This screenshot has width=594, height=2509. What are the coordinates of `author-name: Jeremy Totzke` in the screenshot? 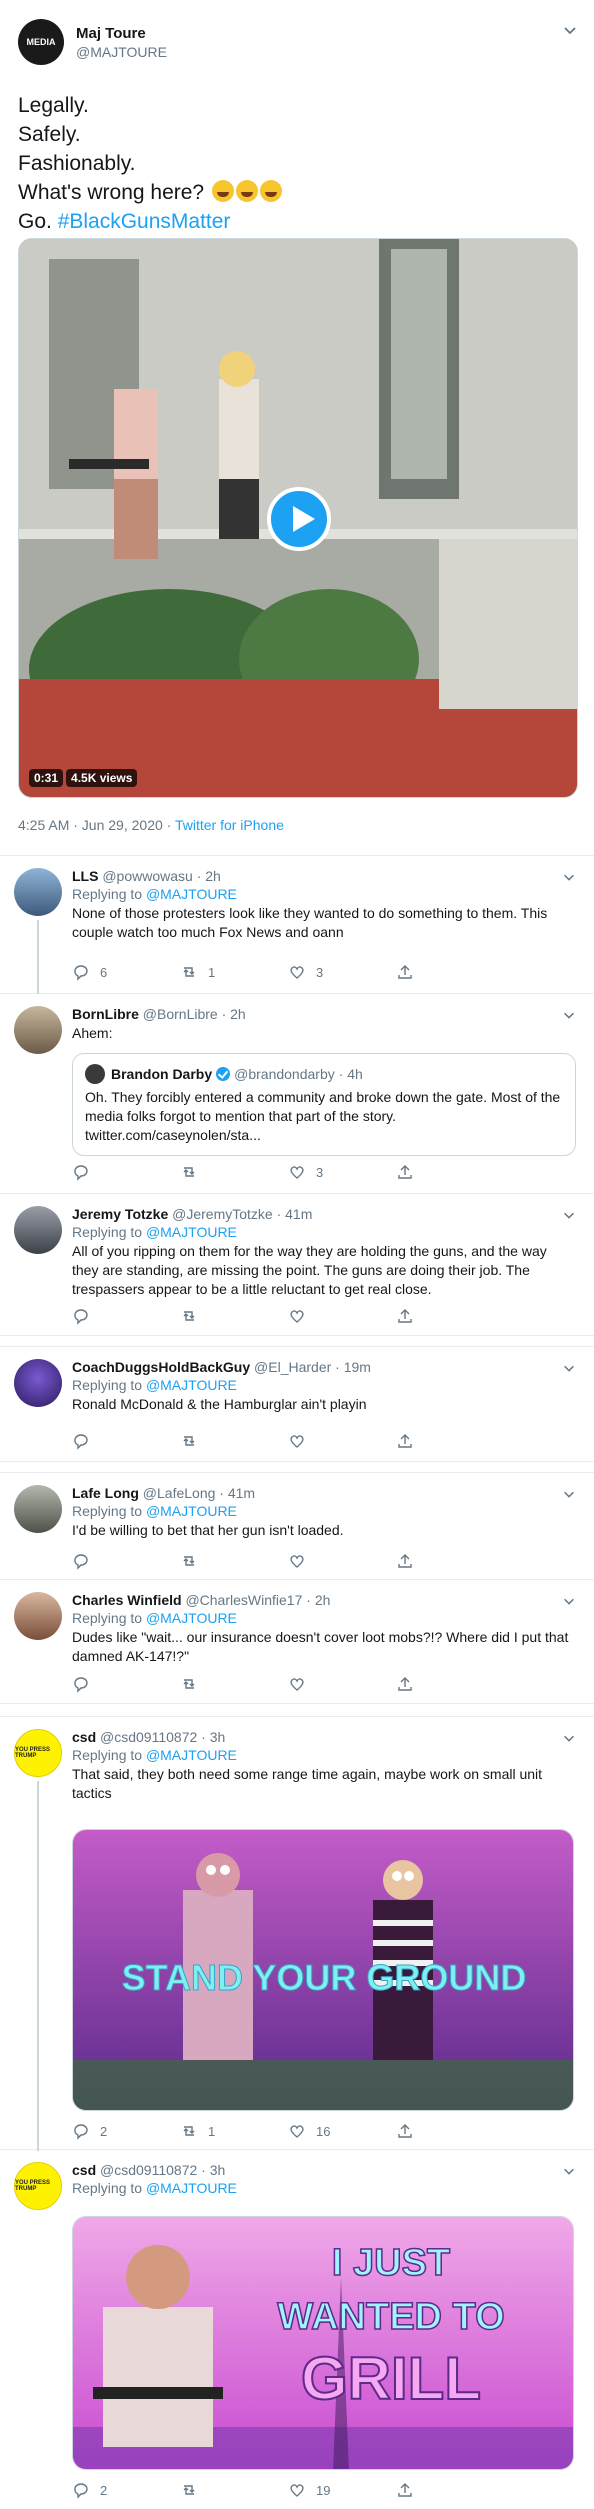 It's located at (120, 1214).